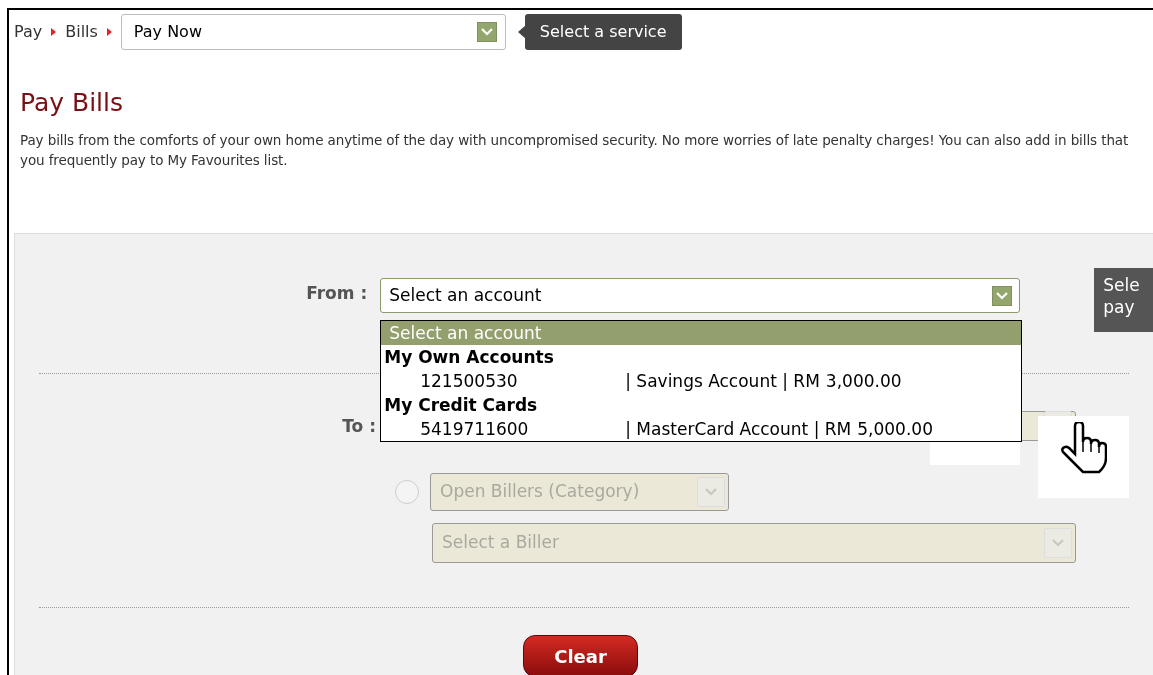 This screenshot has height=675, width=1153. I want to click on service-select: Pay Now, so click(313, 32).